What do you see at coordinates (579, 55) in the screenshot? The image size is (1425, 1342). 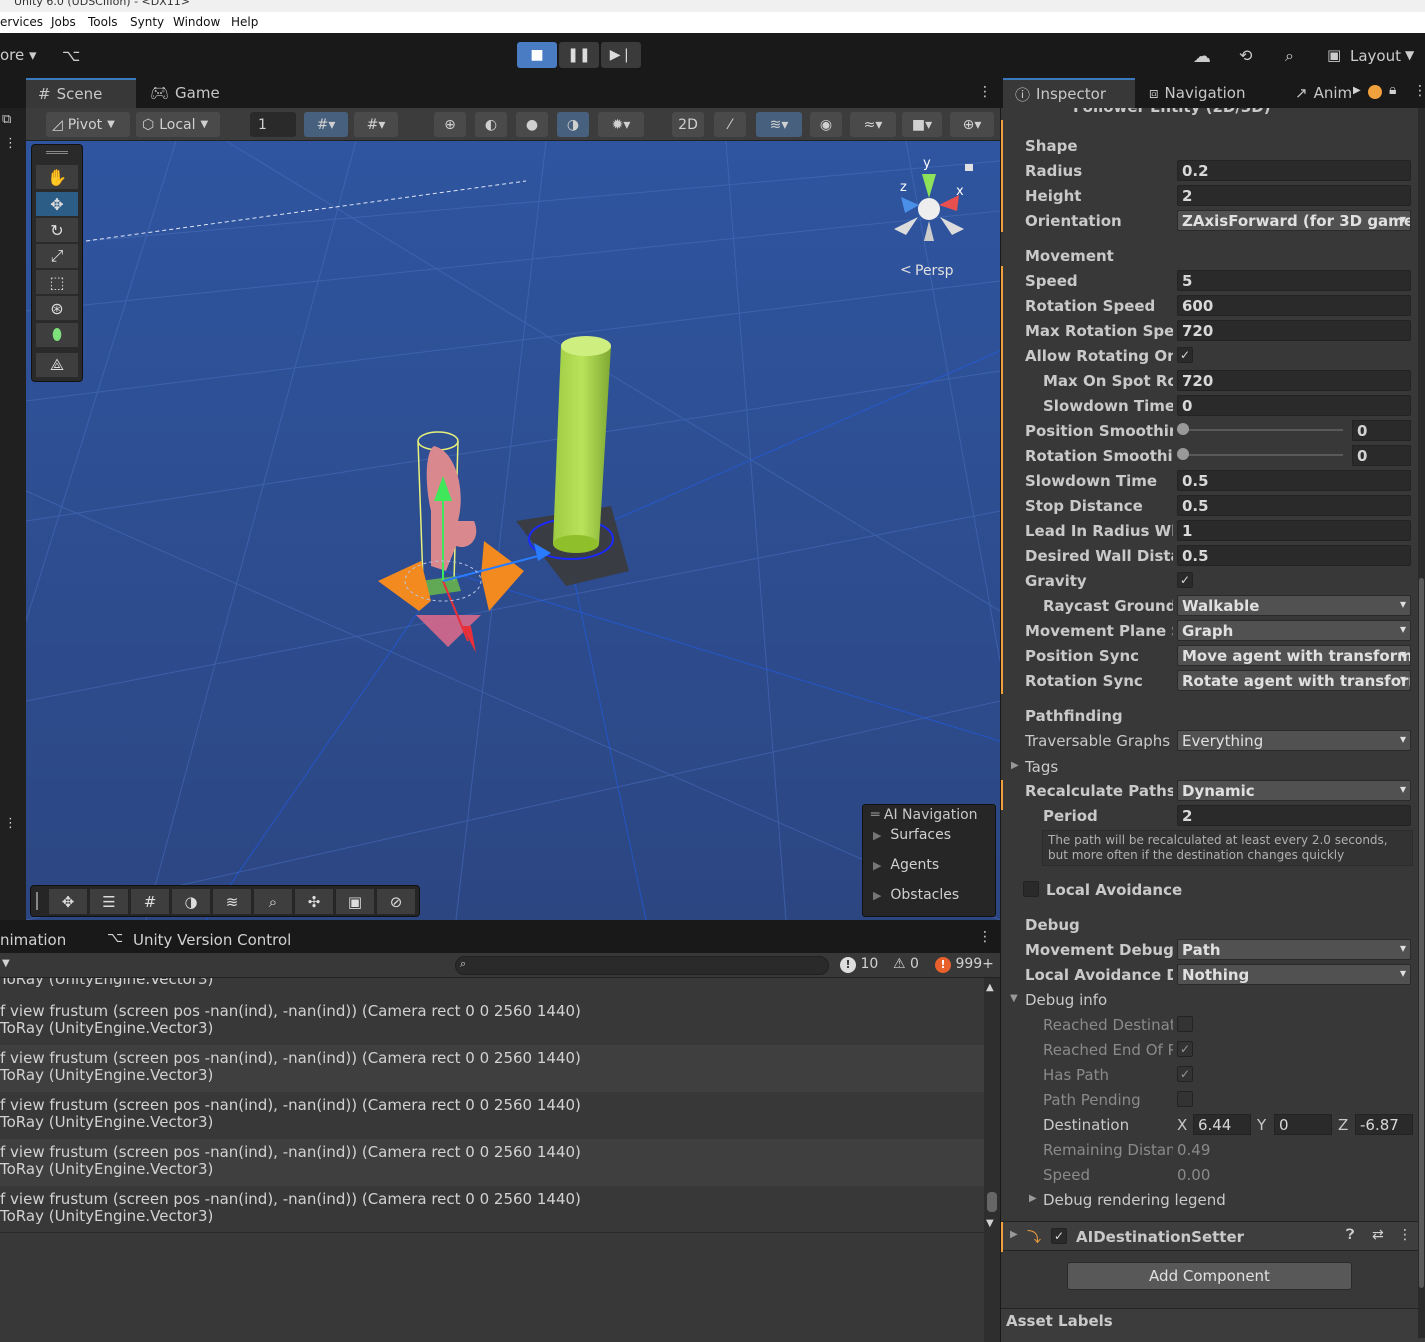 I see `pause-button: ❚❚` at bounding box center [579, 55].